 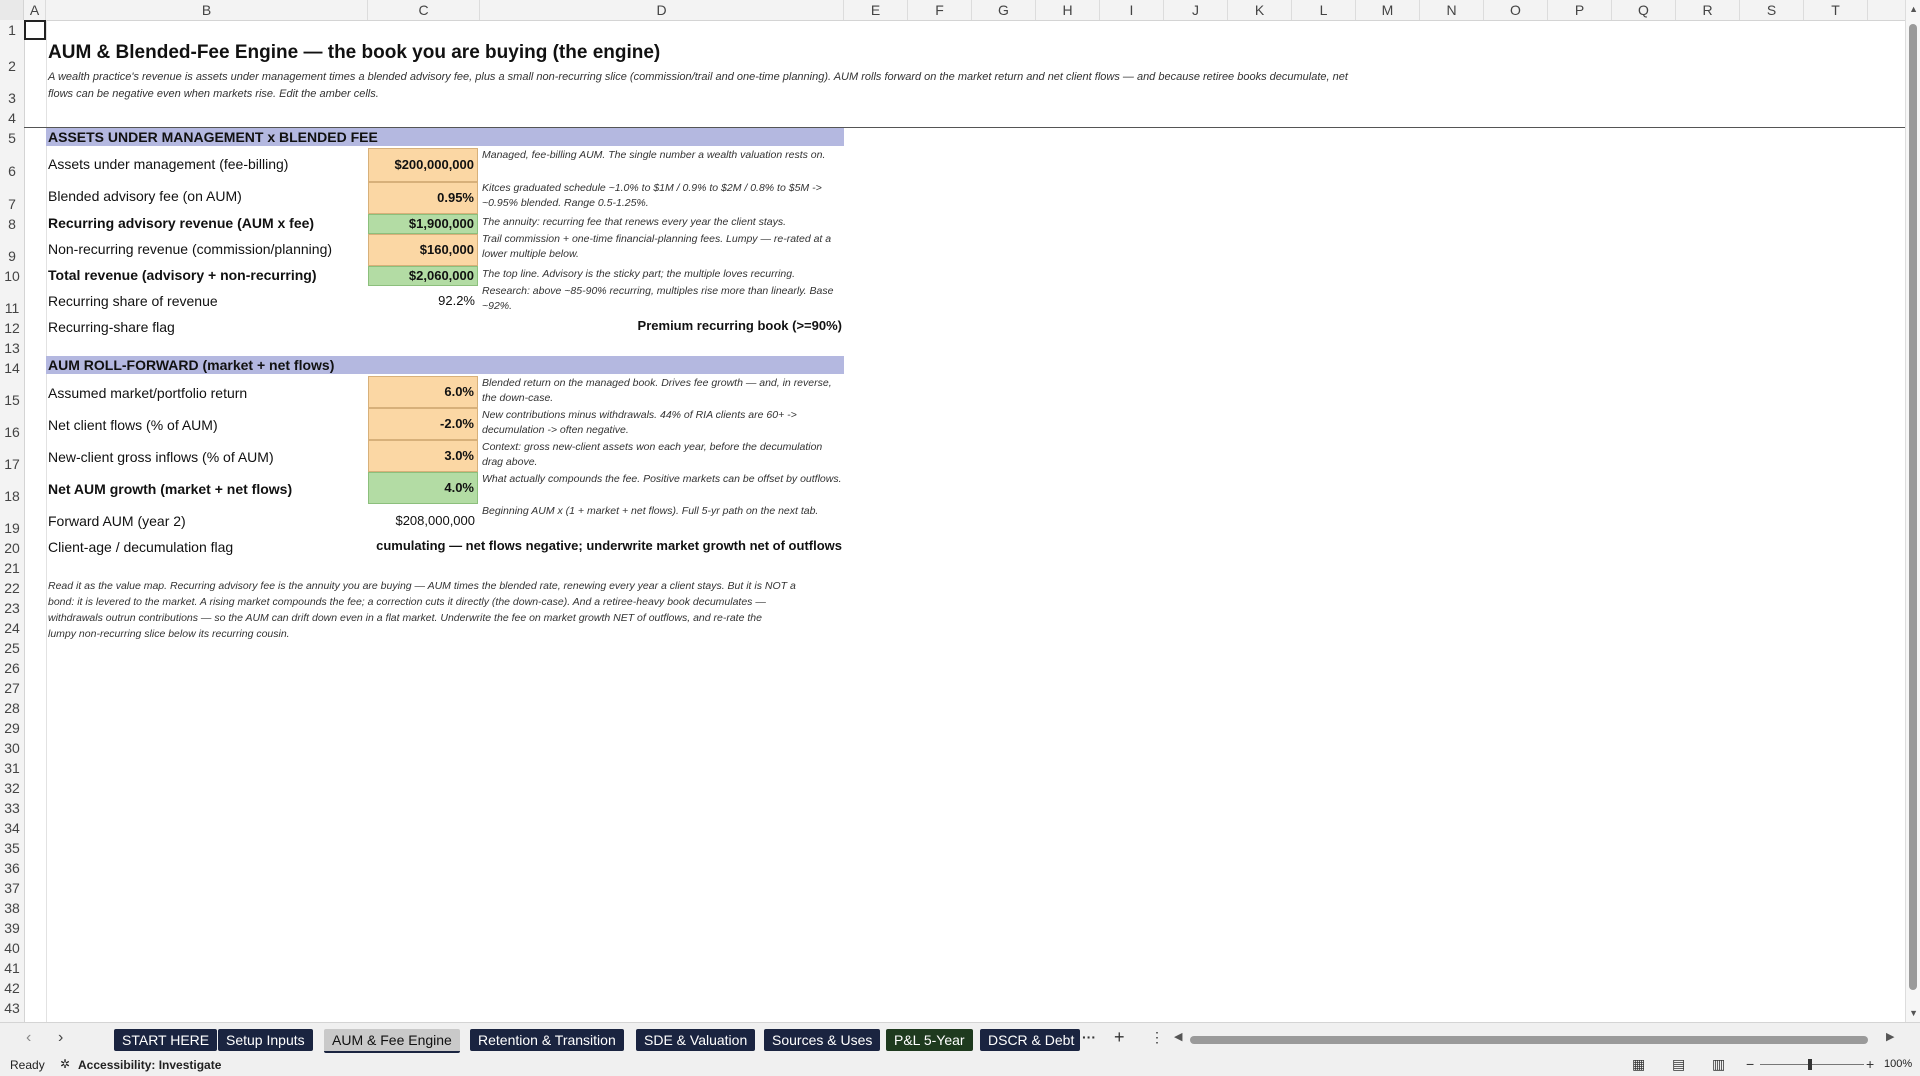 I want to click on zoom-slider-thumb, so click(x=1810, y=1064).